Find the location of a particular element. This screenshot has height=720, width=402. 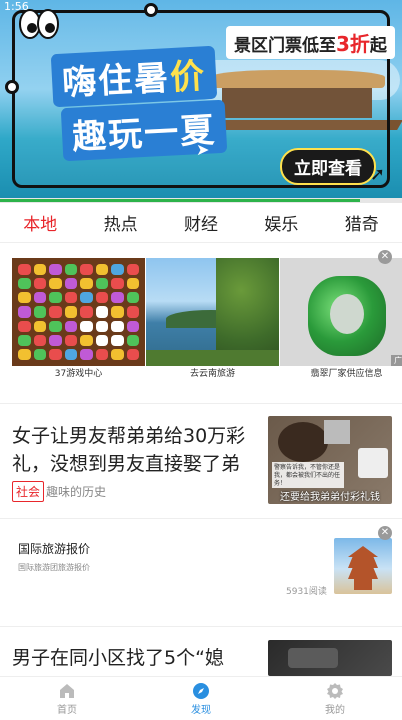

tabs-progress-fill is located at coordinates (180, 200).